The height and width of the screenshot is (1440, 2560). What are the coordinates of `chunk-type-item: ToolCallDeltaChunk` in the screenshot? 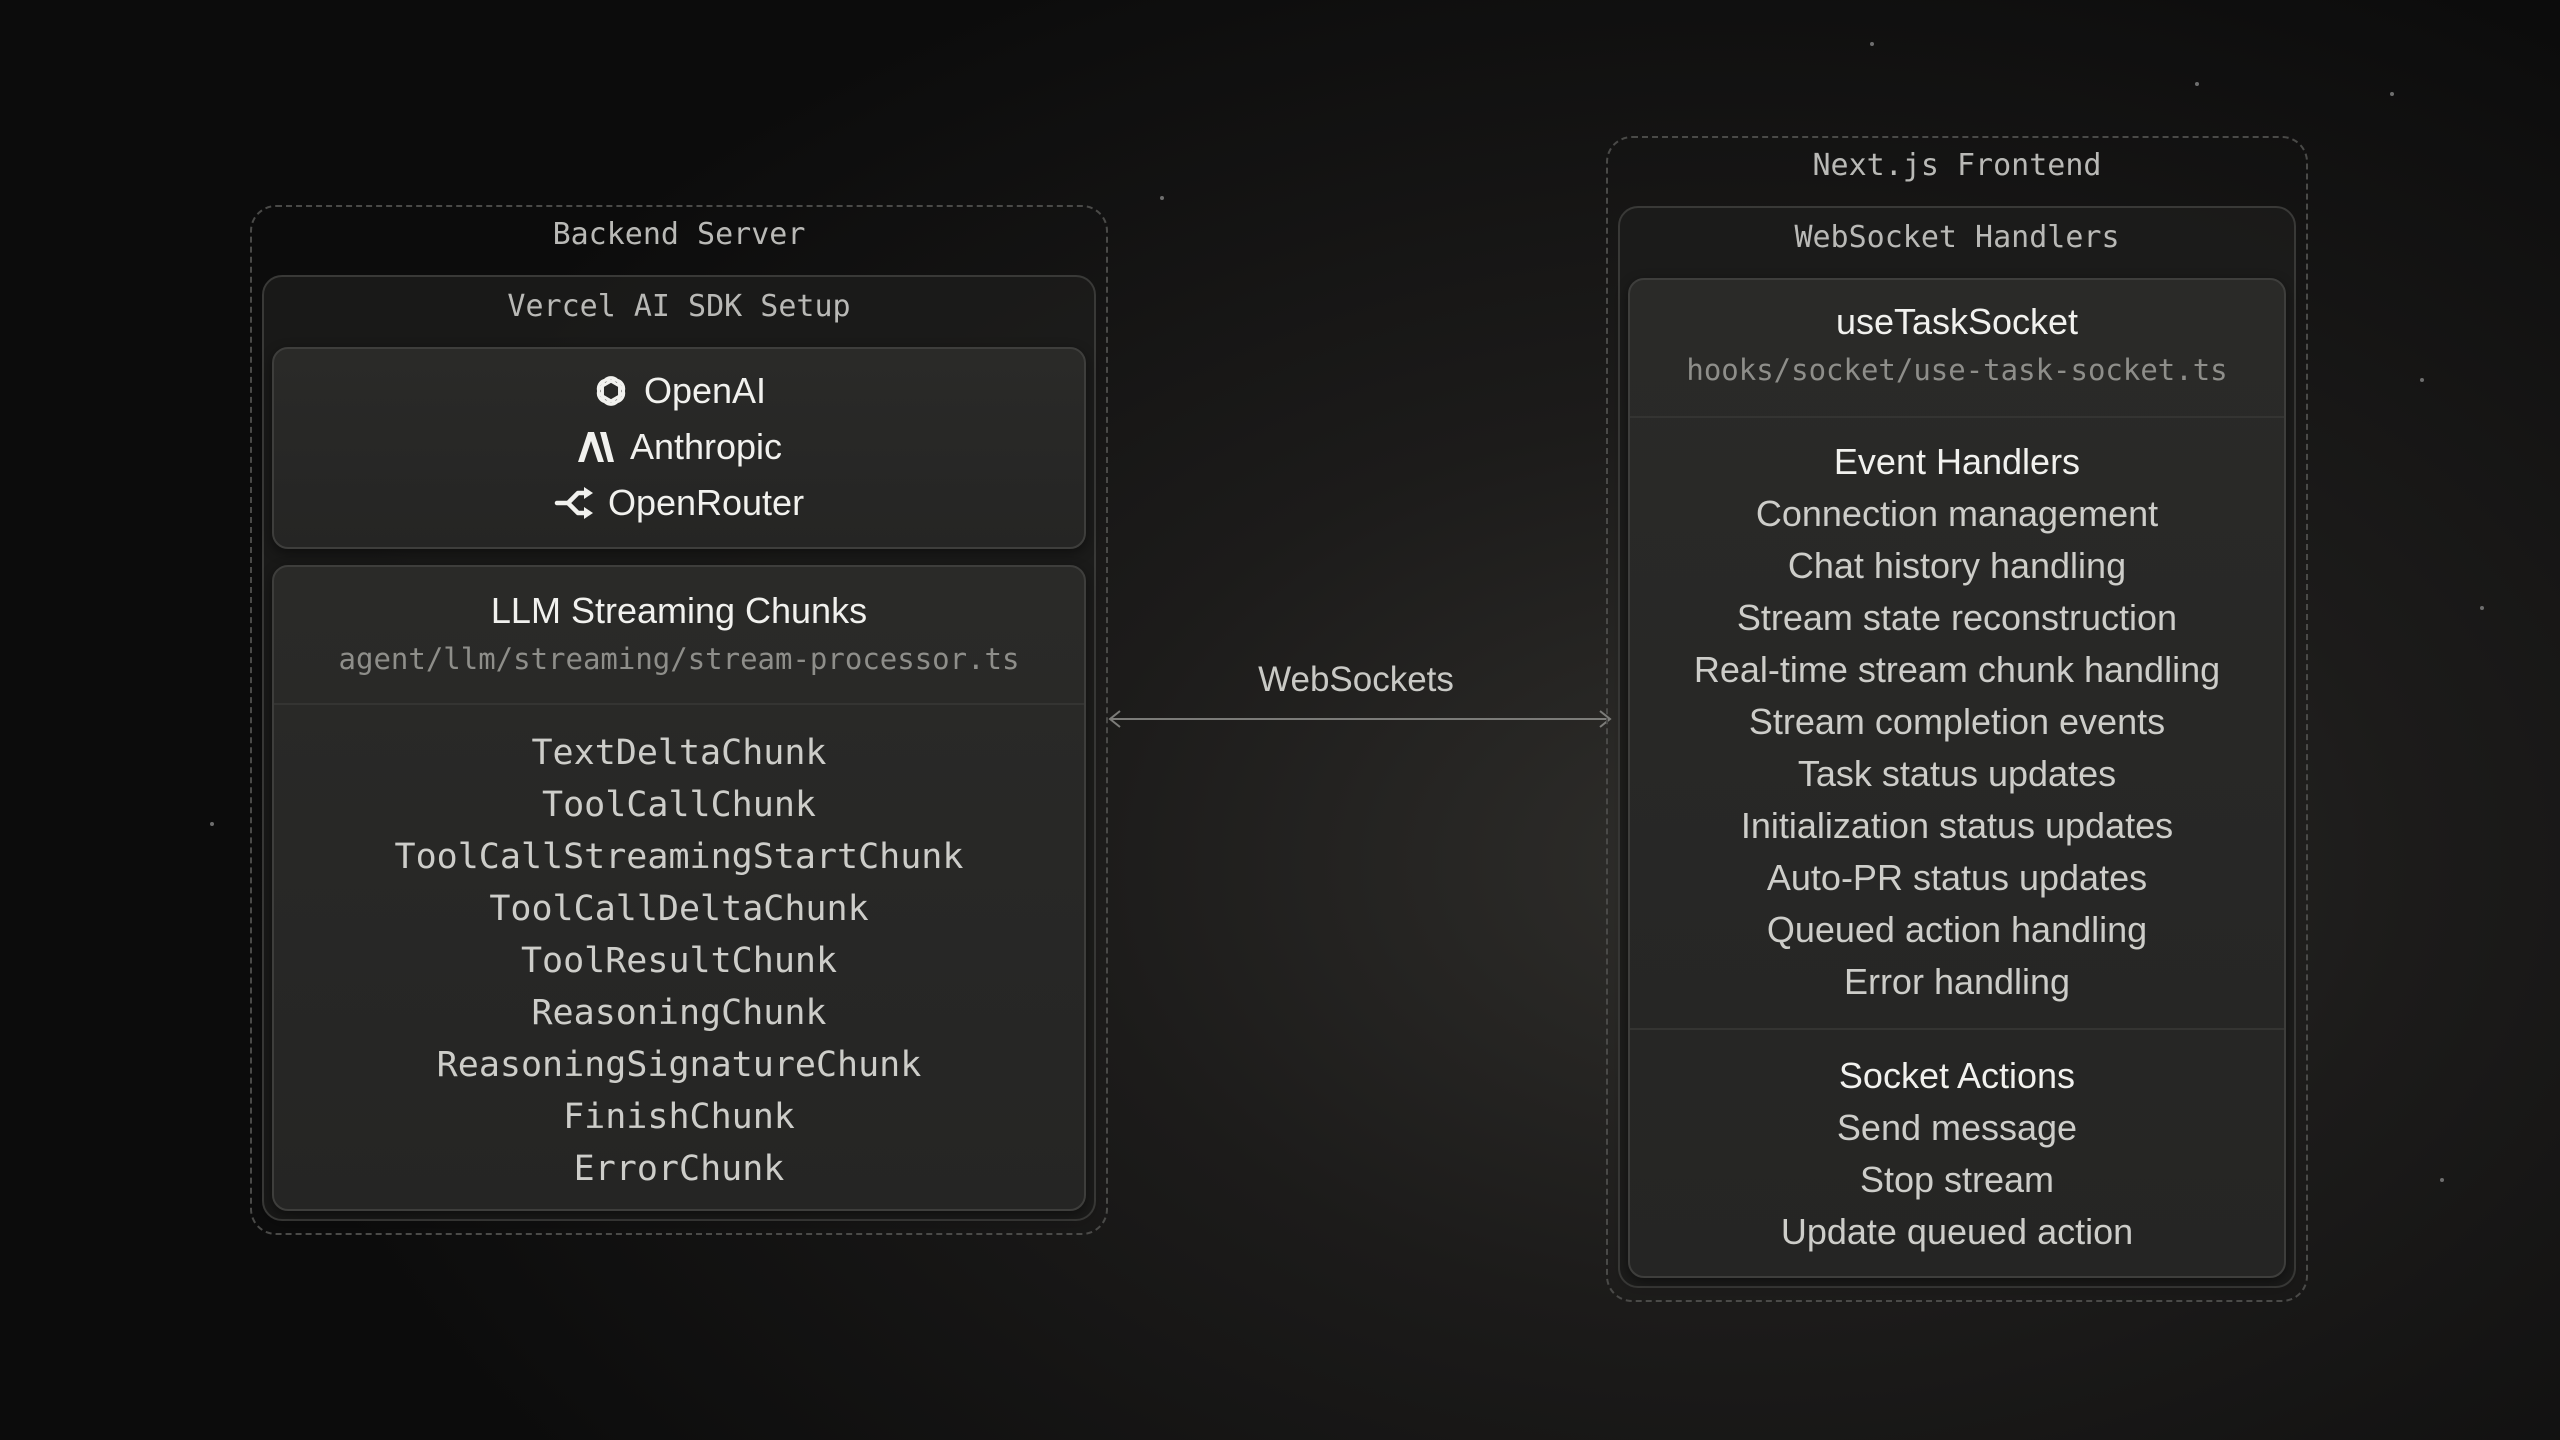 It's located at (679, 909).